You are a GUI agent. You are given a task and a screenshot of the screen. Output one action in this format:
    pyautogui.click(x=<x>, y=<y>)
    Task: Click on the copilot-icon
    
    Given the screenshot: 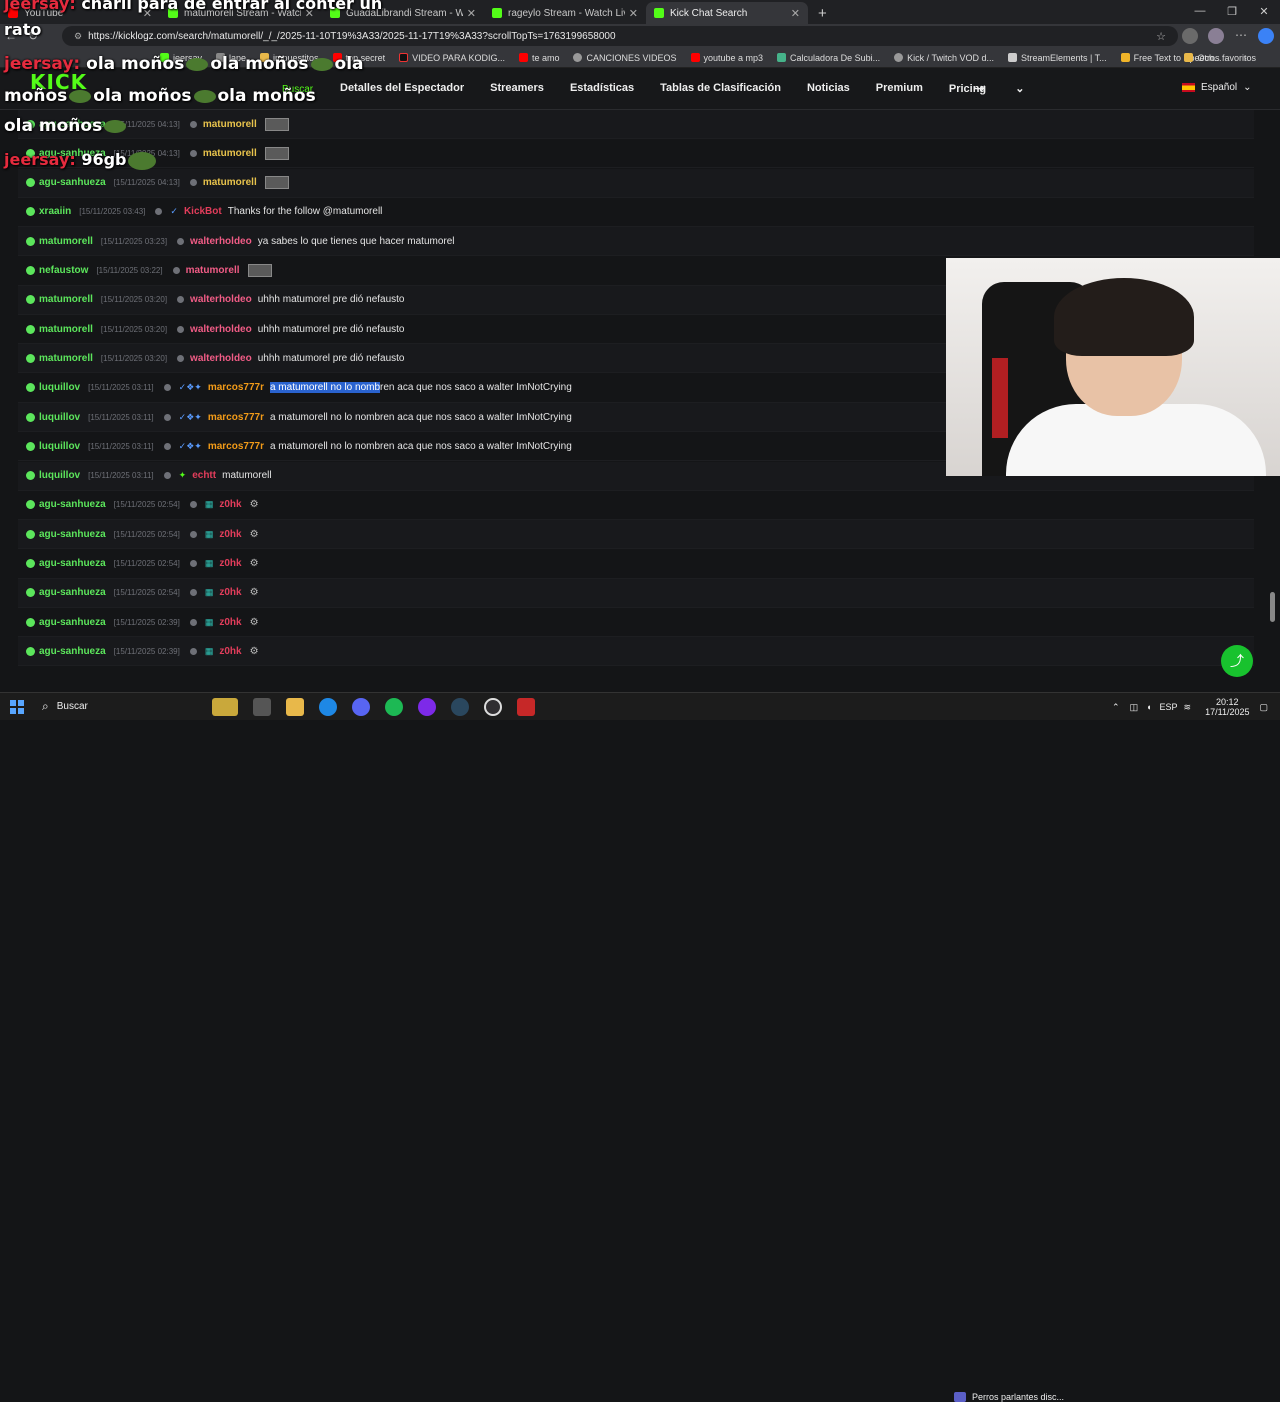 What is the action you would take?
    pyautogui.click(x=1266, y=36)
    